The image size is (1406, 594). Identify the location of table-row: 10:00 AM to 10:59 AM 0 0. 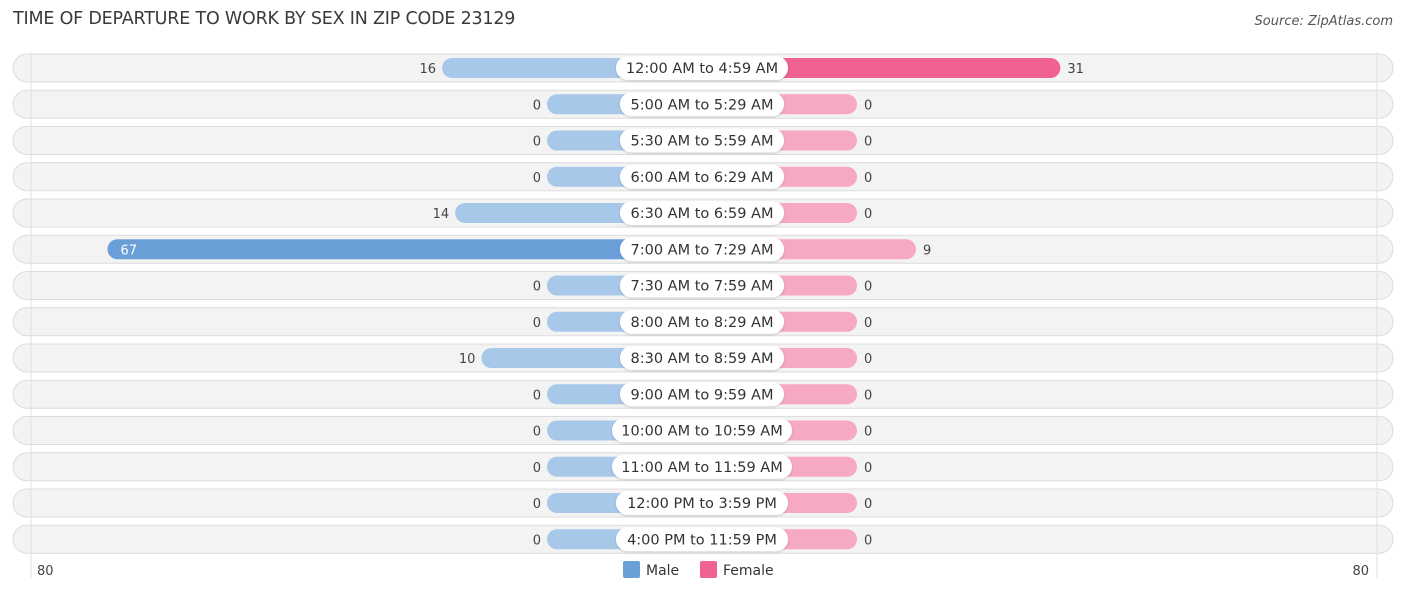
(703, 430).